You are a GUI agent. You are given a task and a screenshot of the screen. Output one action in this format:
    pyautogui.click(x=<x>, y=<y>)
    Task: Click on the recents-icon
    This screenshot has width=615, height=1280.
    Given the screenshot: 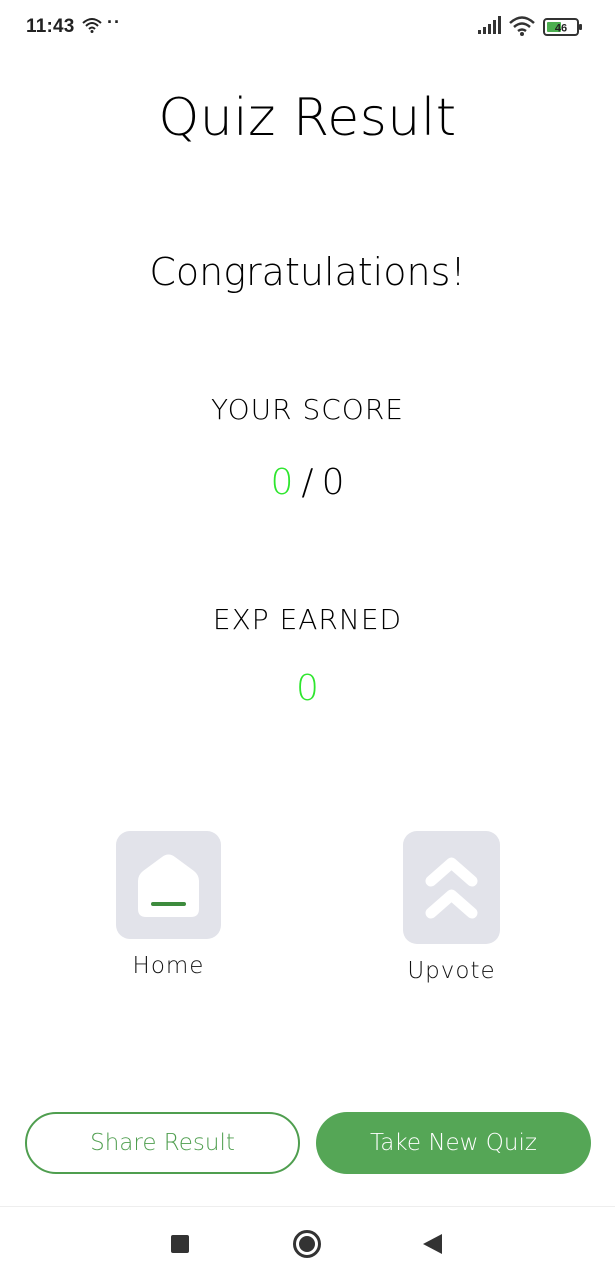 What is the action you would take?
    pyautogui.click(x=180, y=1244)
    